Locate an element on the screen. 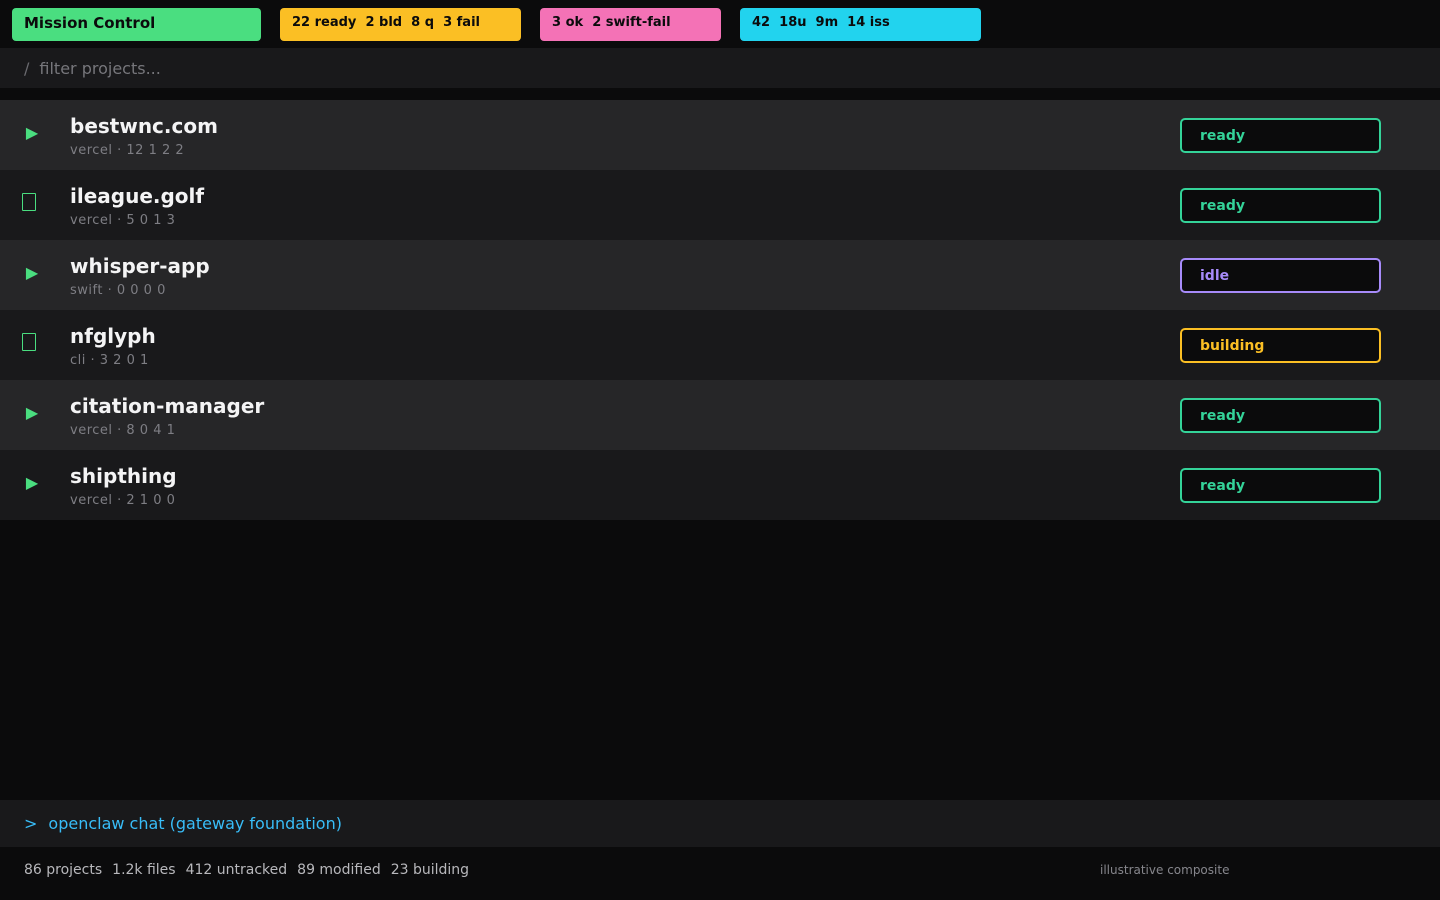 The height and width of the screenshot is (900, 1440). repo-summary-pill: 42 18u 9m 14 iss is located at coordinates (860, 24).